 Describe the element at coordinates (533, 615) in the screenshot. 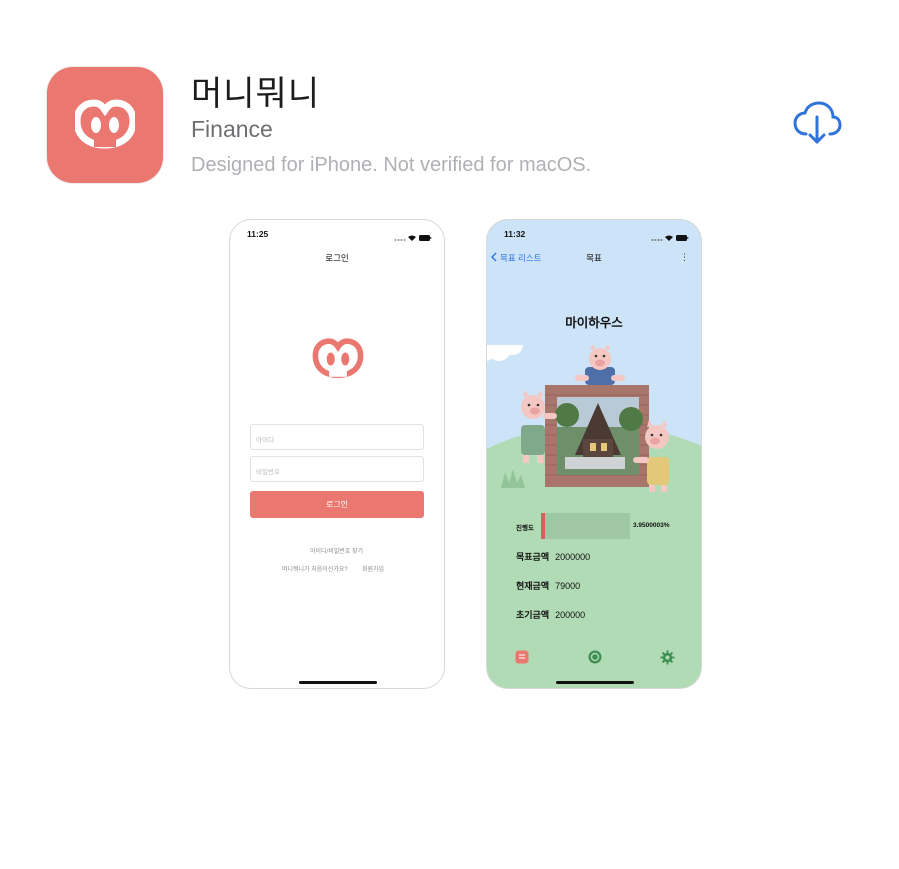

I see `initial-amount-label: 초기금액` at that location.